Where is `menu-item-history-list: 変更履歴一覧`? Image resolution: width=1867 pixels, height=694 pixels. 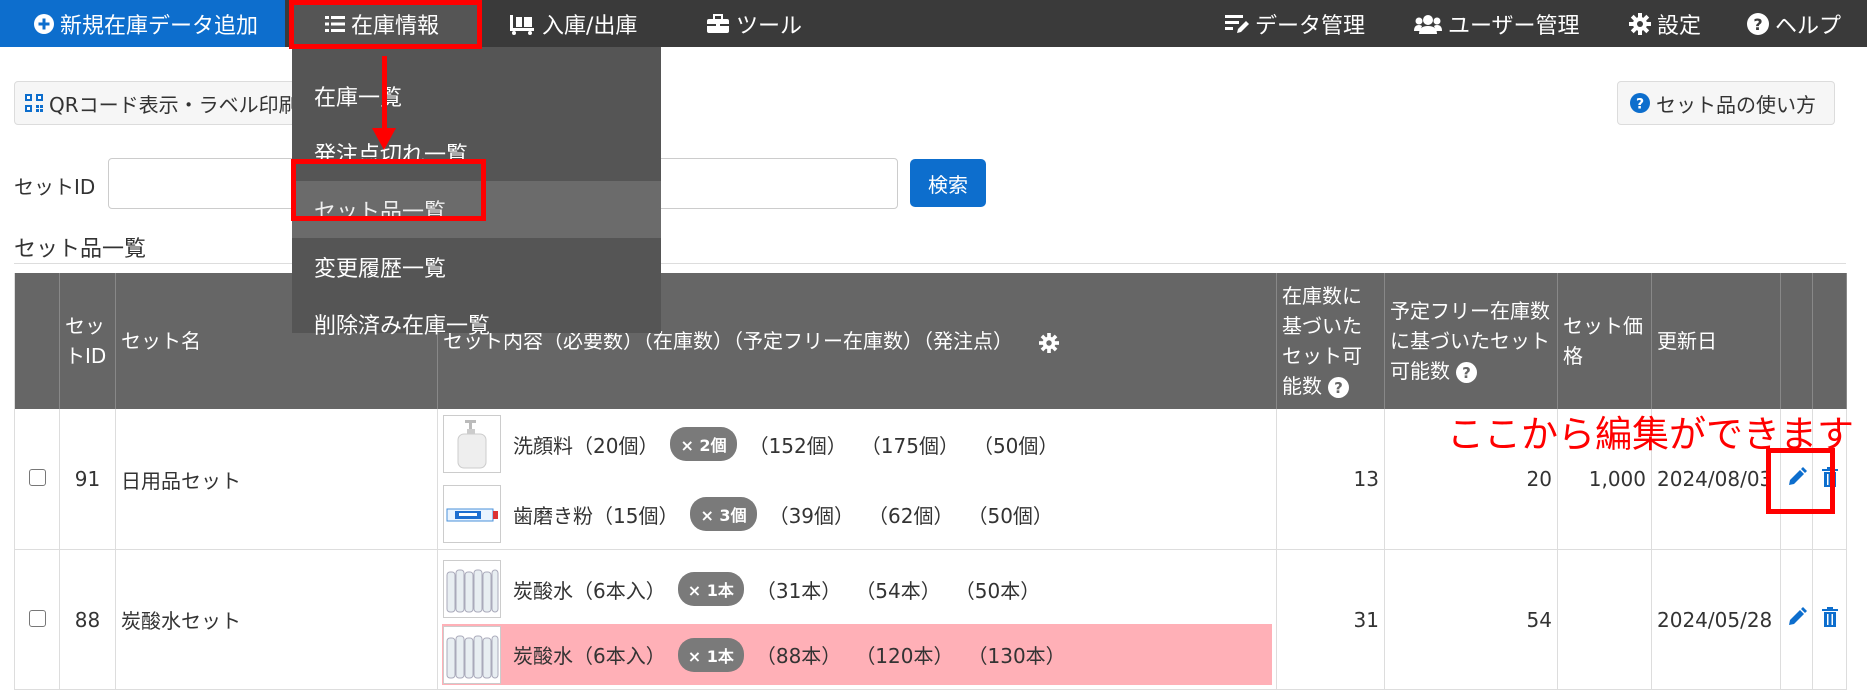 menu-item-history-list: 変更履歴一覧 is located at coordinates (476, 266).